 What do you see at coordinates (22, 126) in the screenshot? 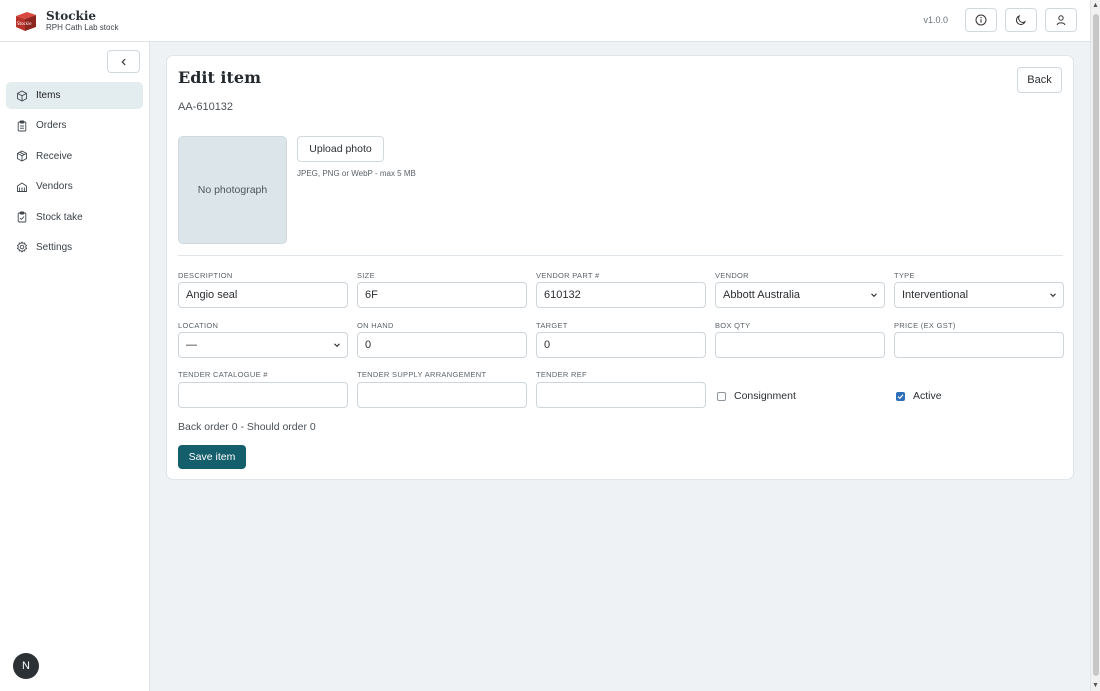
I see `clipboard-icon` at bounding box center [22, 126].